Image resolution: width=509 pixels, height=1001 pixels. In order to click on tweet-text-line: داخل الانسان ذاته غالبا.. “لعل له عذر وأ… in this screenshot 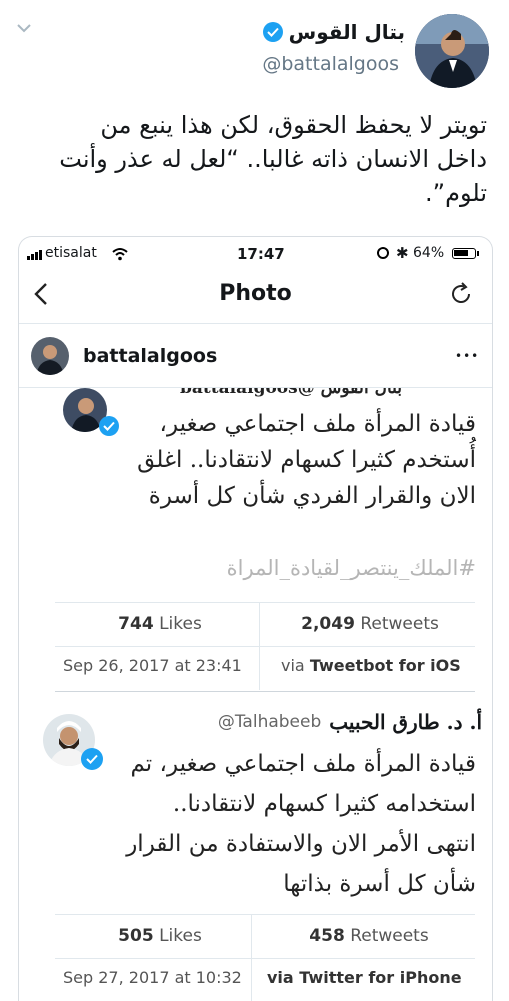, I will do `click(273, 159)`.